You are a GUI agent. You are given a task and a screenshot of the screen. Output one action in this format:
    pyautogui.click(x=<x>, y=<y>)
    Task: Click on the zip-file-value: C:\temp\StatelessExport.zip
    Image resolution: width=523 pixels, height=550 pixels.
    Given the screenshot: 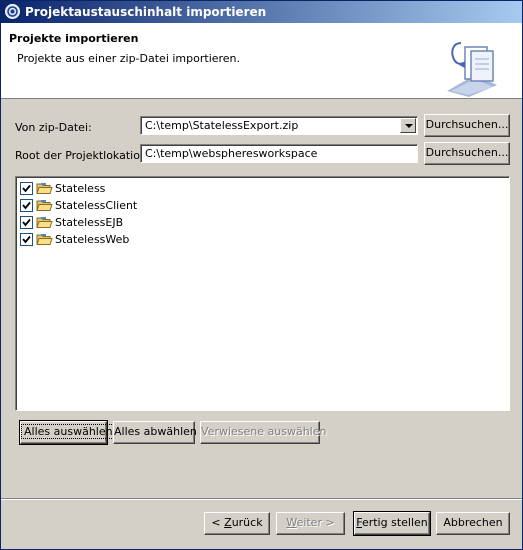 What is the action you would take?
    pyautogui.click(x=222, y=125)
    